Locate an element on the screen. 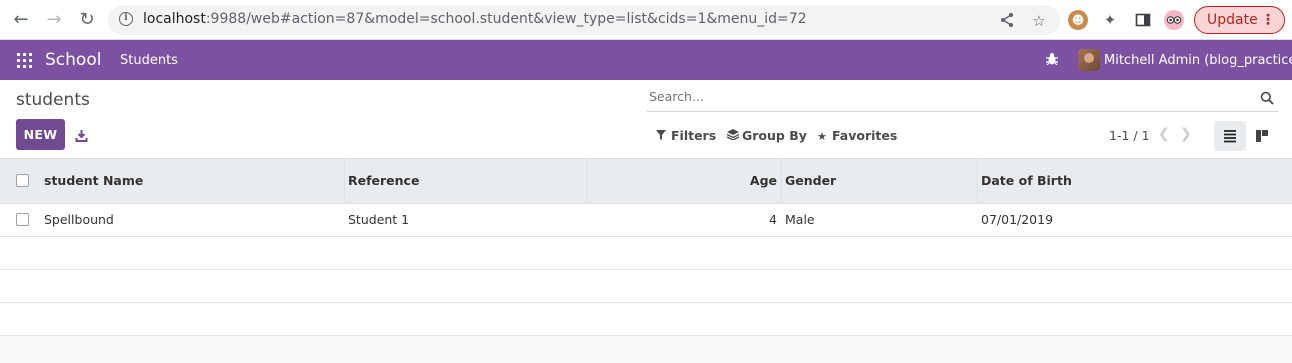 The width and height of the screenshot is (1292, 363). row-checkbox is located at coordinates (22, 219).